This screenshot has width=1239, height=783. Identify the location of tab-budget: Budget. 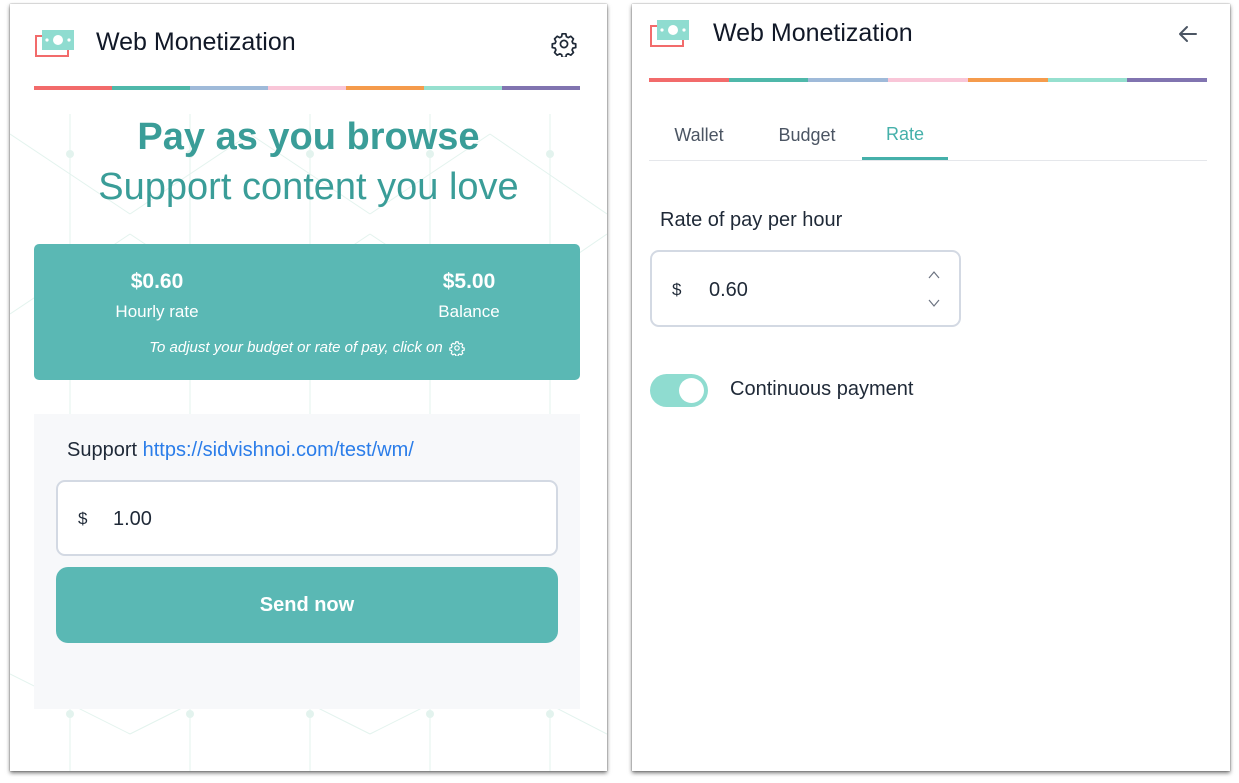
(807, 135).